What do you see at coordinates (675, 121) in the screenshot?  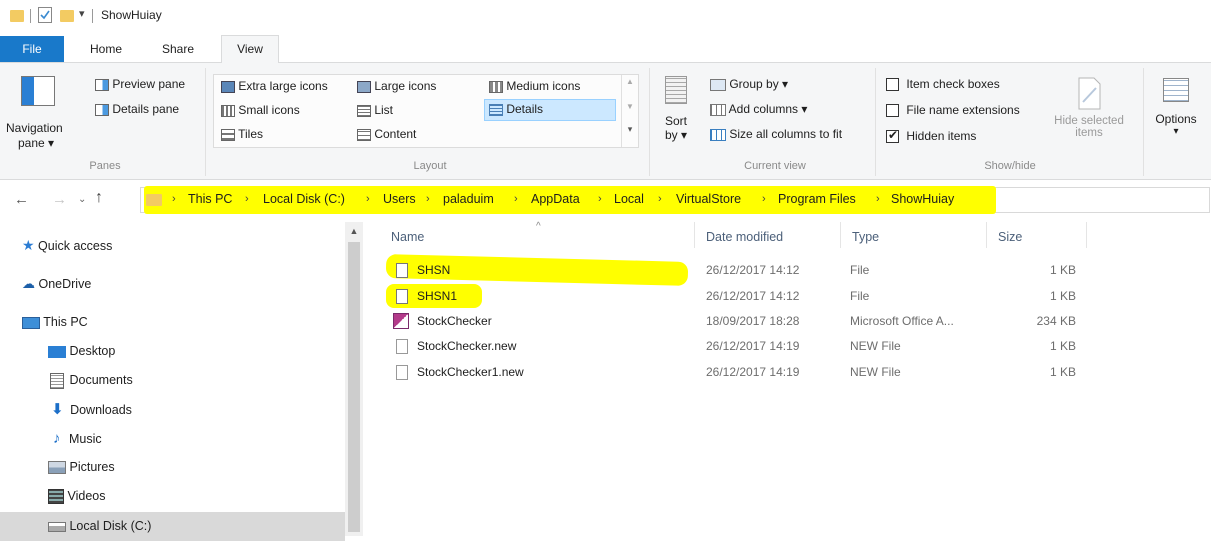 I see `sort-by-label: Sort` at bounding box center [675, 121].